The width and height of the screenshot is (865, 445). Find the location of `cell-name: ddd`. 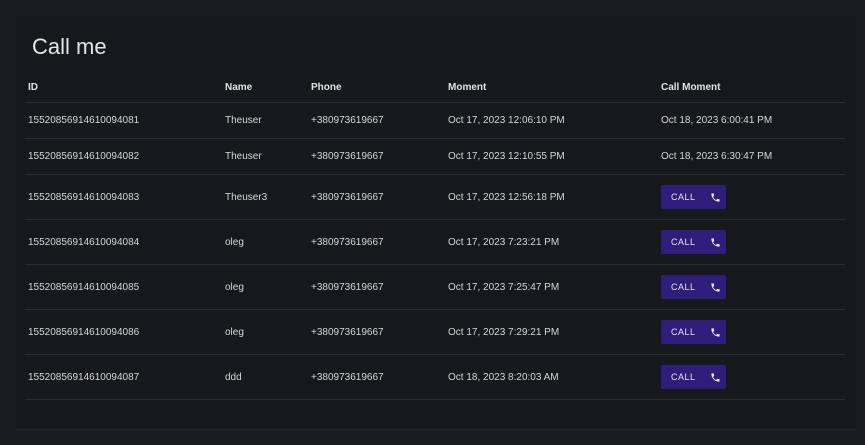

cell-name: ddd is located at coordinates (265, 377).